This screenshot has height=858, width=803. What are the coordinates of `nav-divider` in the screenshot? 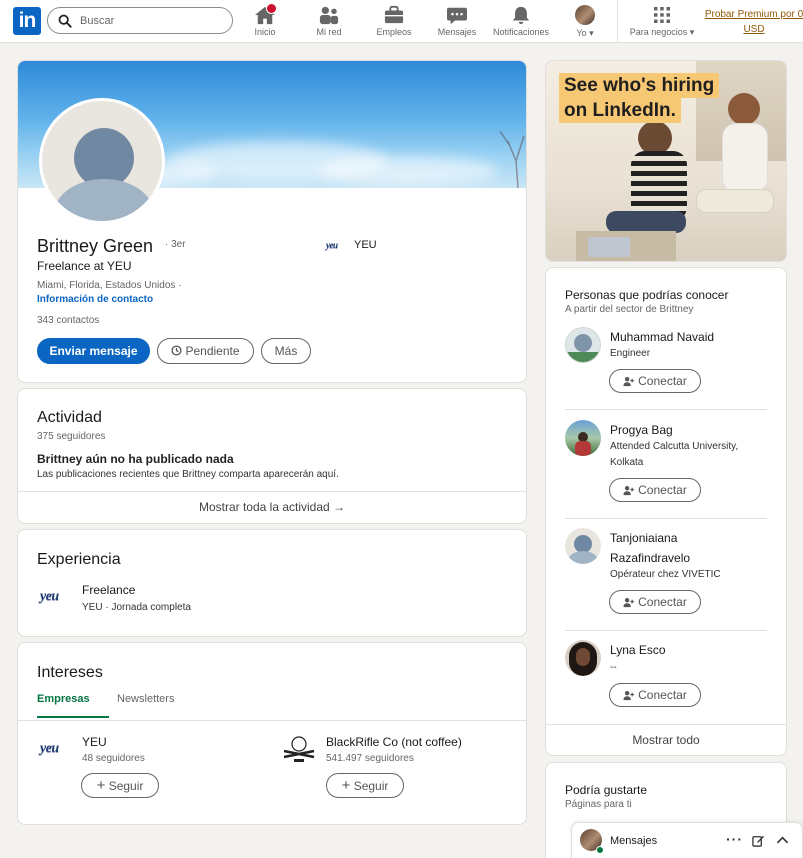 It's located at (617, 21).